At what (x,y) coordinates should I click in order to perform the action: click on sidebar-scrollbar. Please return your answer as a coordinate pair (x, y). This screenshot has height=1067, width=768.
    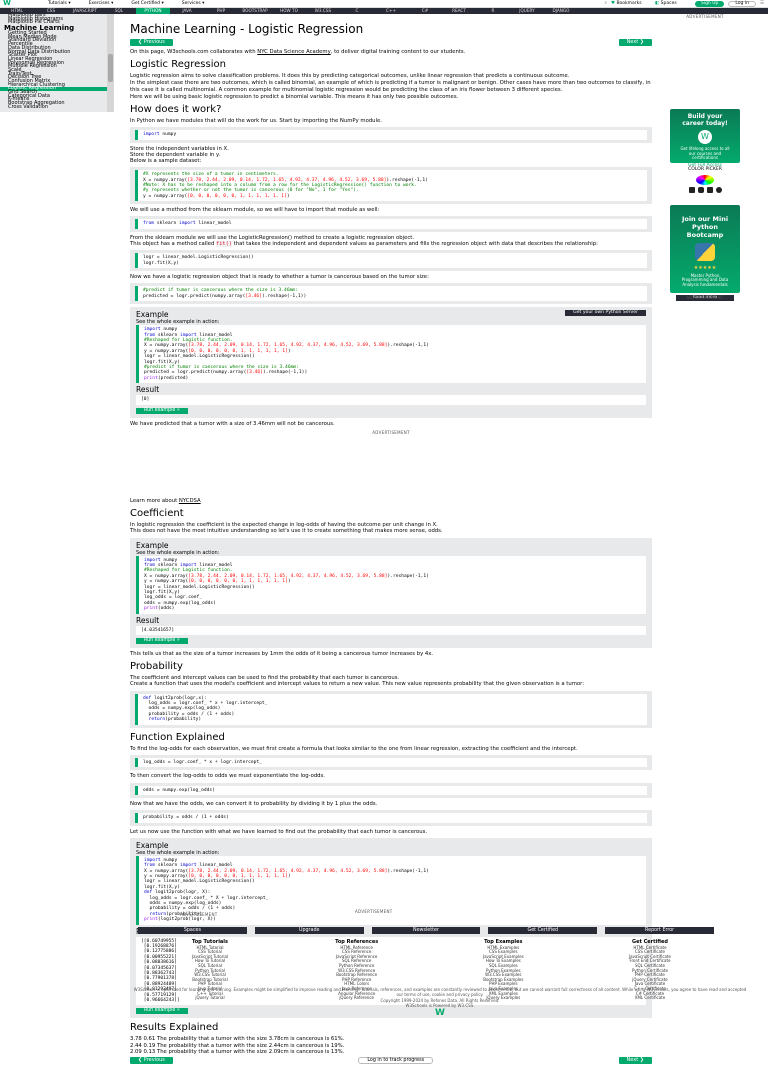
    Looking at the image, I should click on (110, 63).